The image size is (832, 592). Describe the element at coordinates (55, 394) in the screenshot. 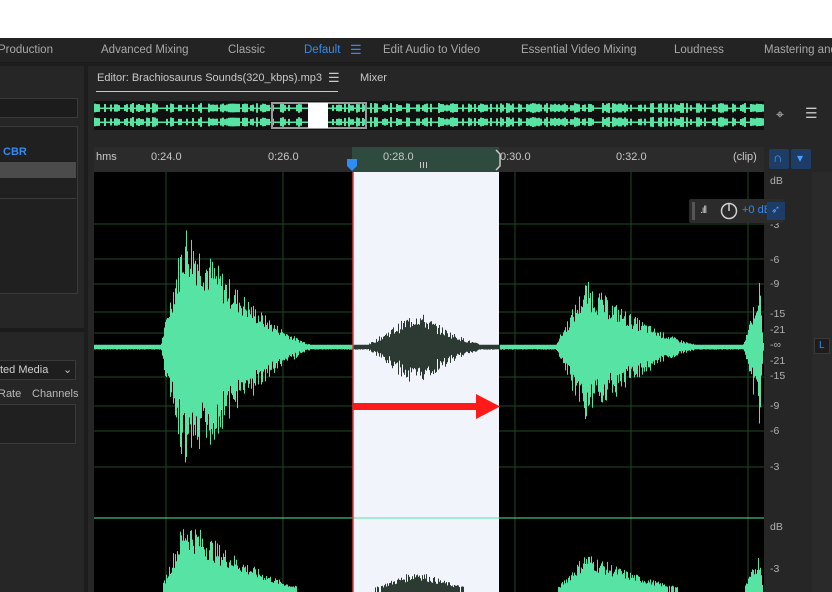

I see `column-channels: Channels` at that location.